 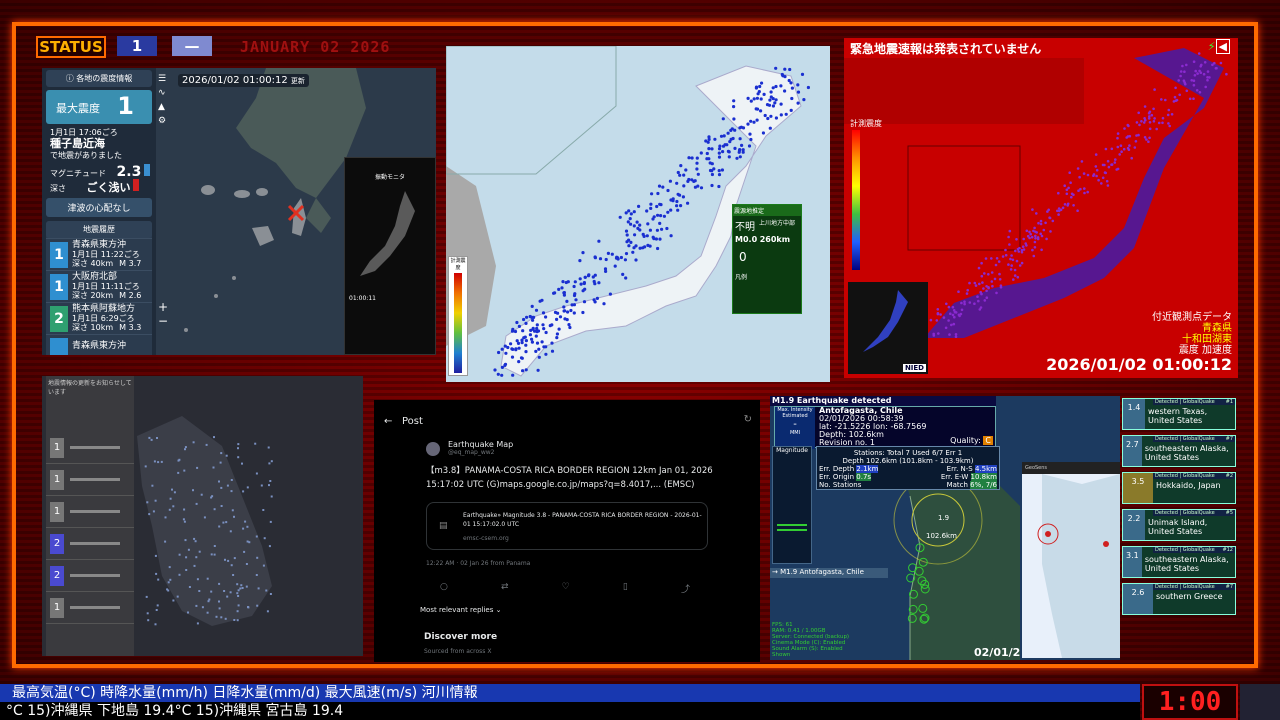 I want to click on gq-magnitude: 2.2, so click(x=1134, y=525).